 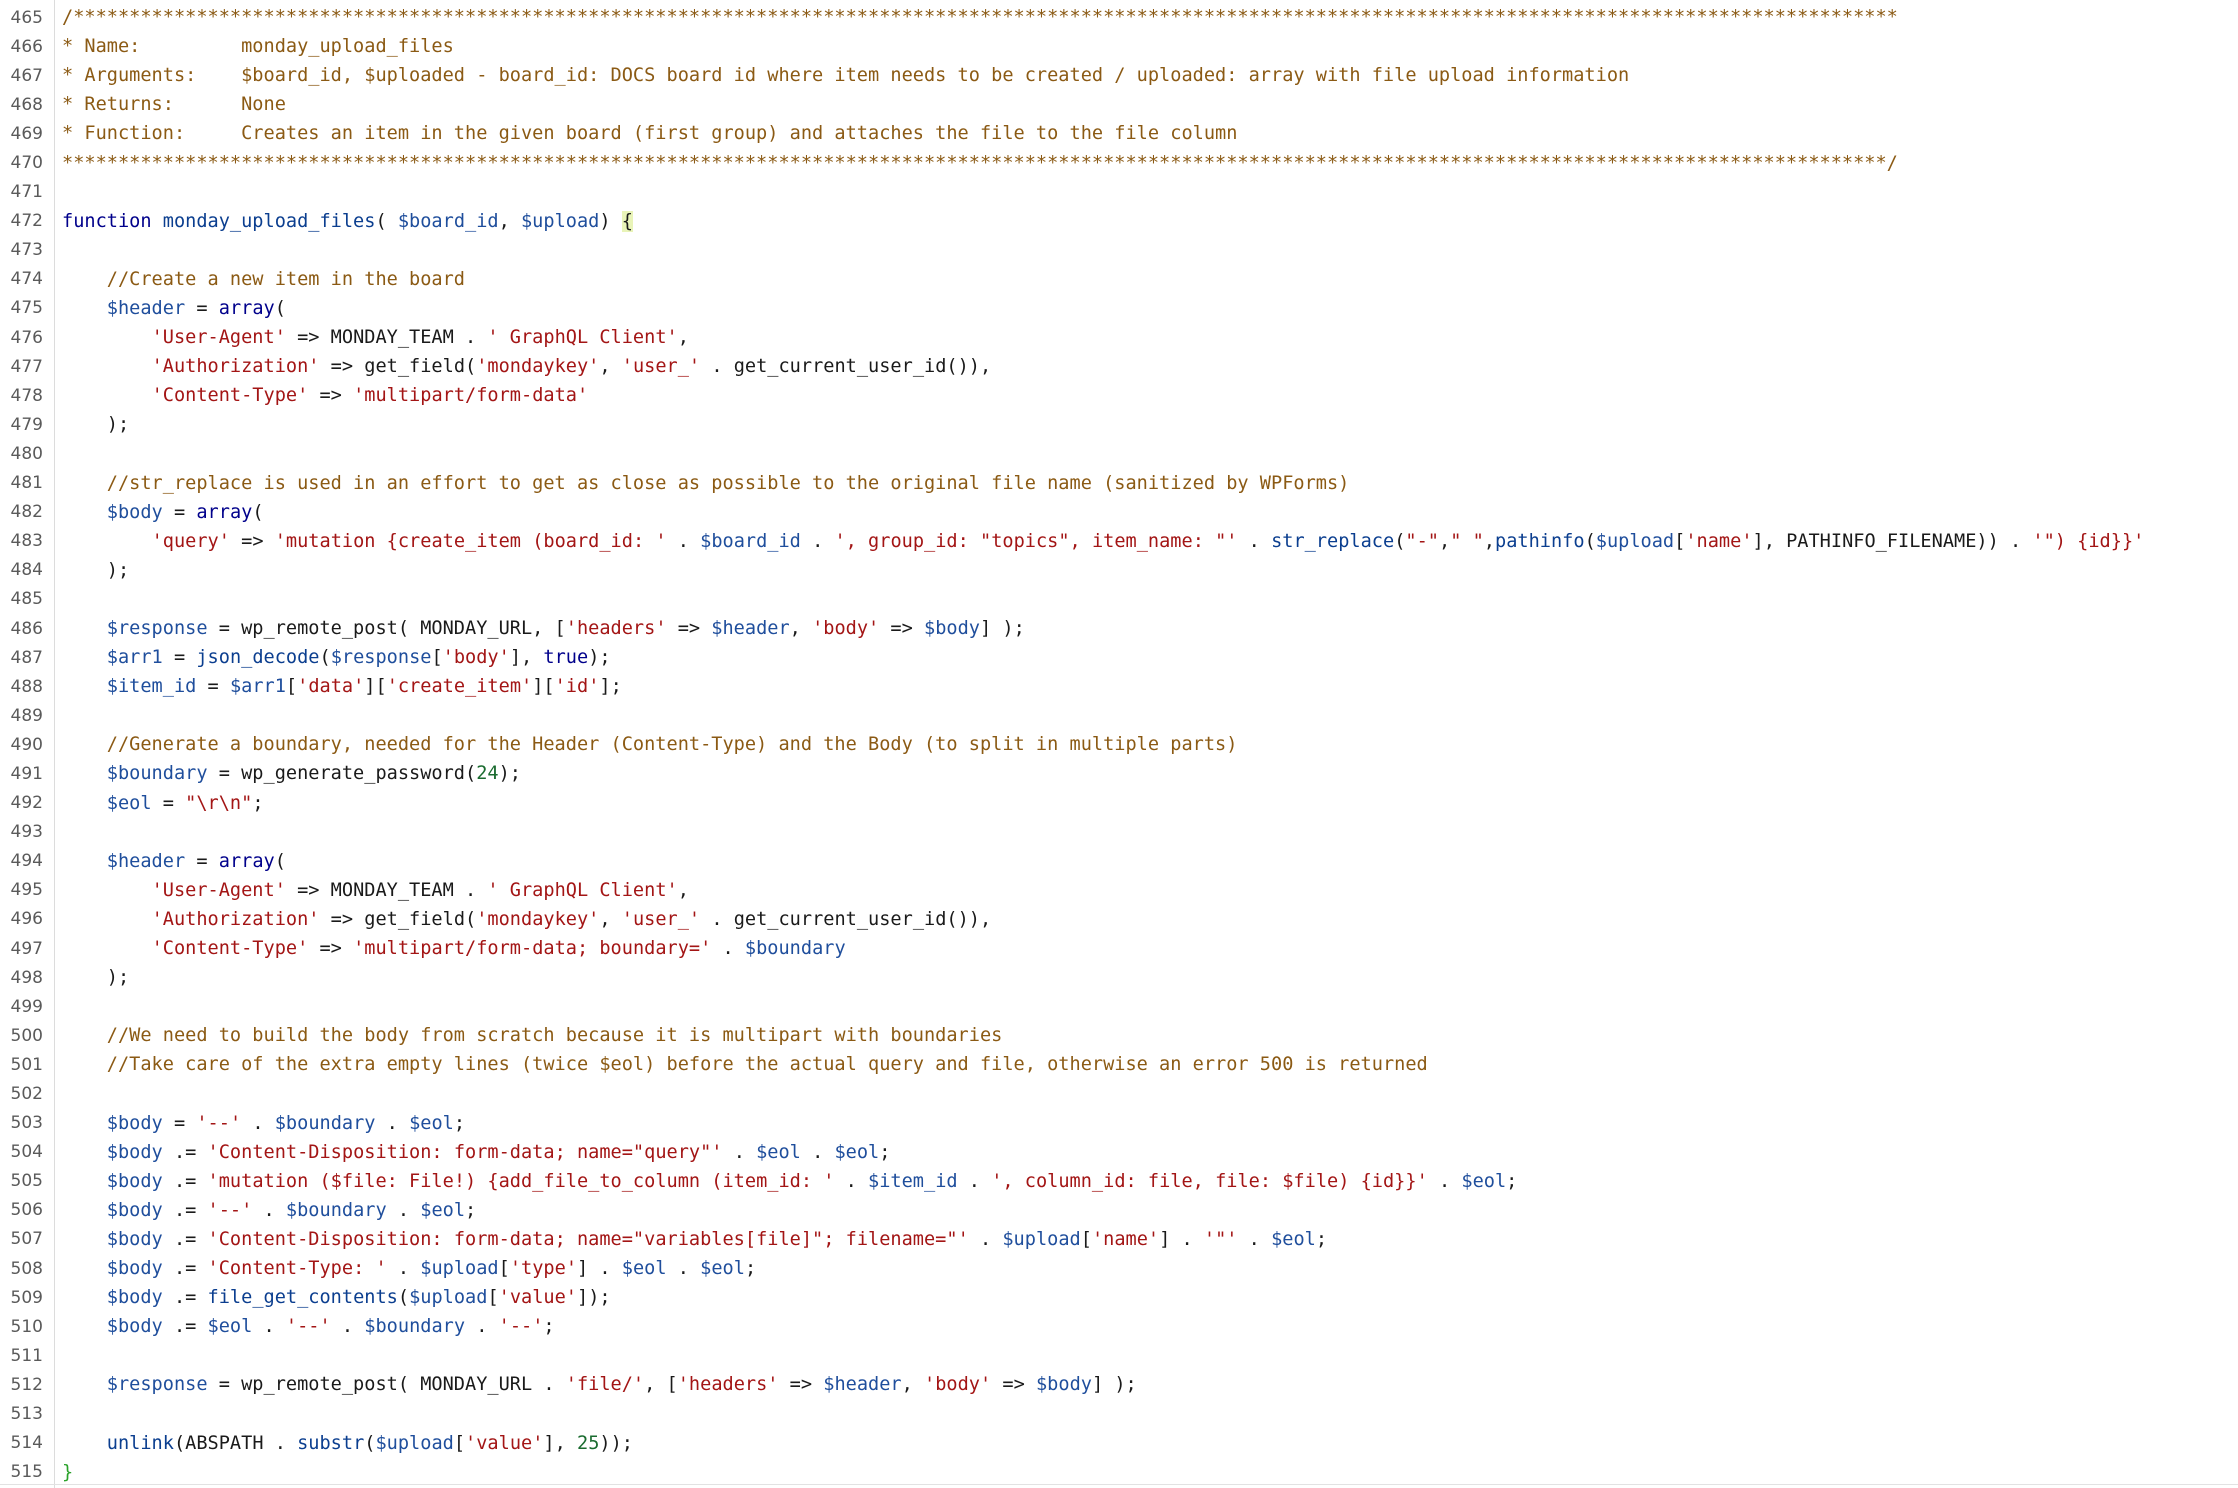 I want to click on line-text: $body = '--' . $boundary . $eol;, so click(x=258, y=1123).